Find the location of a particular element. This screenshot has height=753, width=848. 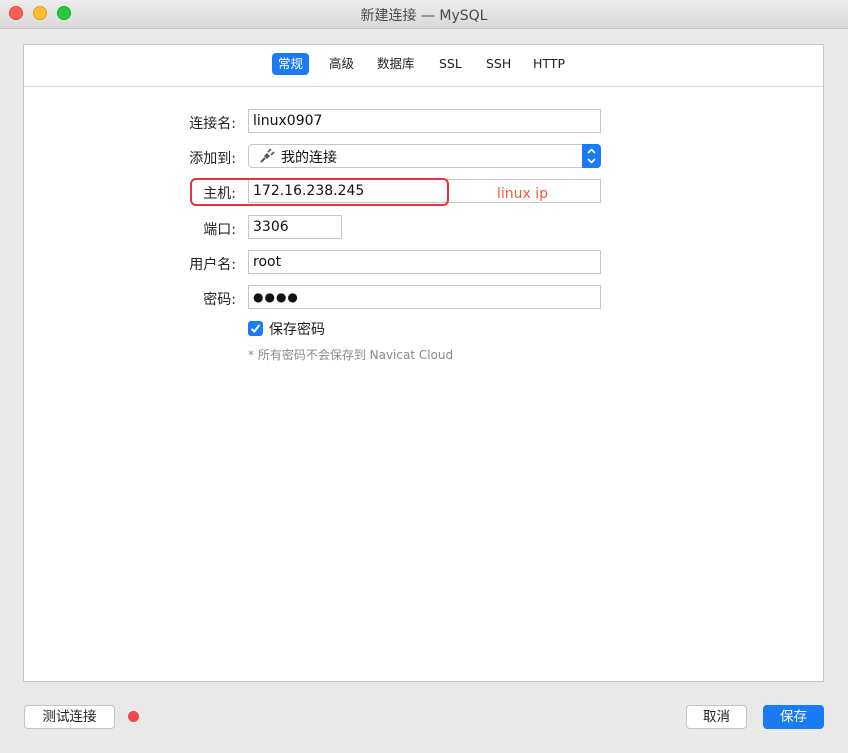

password-label: 密码: is located at coordinates (219, 300).